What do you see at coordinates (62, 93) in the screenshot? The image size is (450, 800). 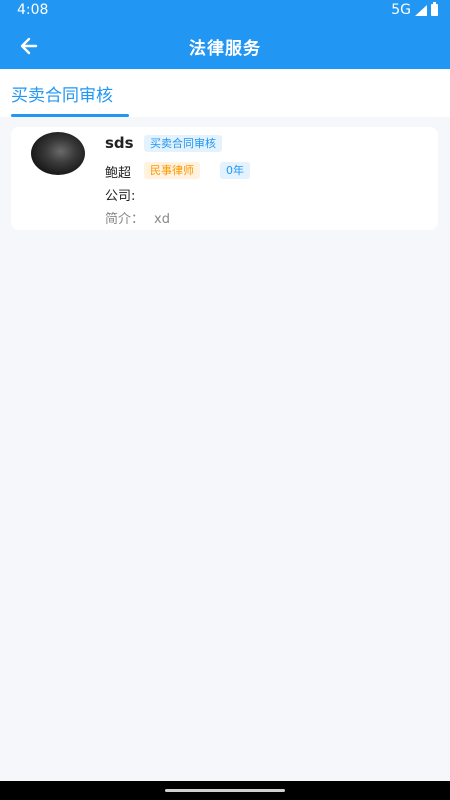 I see `tab-contract-review: 买卖合同审核` at bounding box center [62, 93].